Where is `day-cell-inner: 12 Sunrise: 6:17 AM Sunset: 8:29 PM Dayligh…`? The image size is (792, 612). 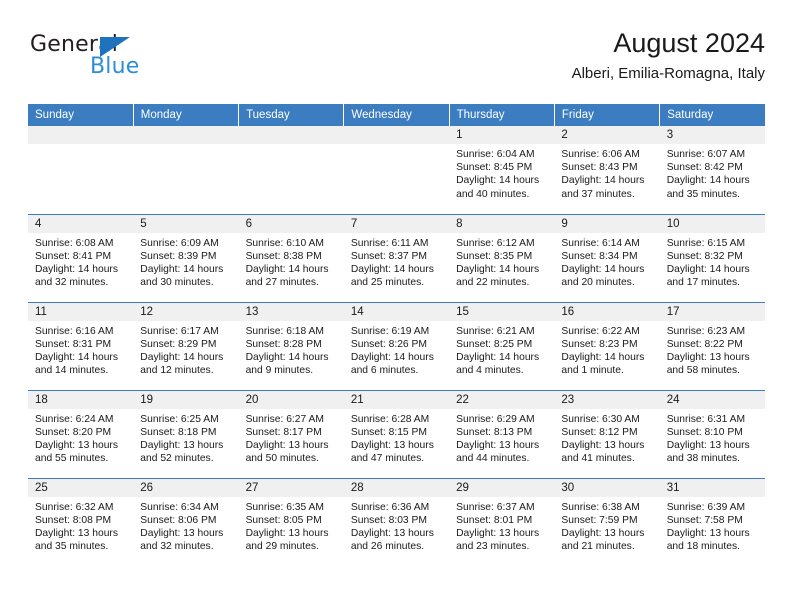 day-cell-inner: 12 Sunrise: 6:17 AM Sunset: 8:29 PM Dayligh… is located at coordinates (186, 346).